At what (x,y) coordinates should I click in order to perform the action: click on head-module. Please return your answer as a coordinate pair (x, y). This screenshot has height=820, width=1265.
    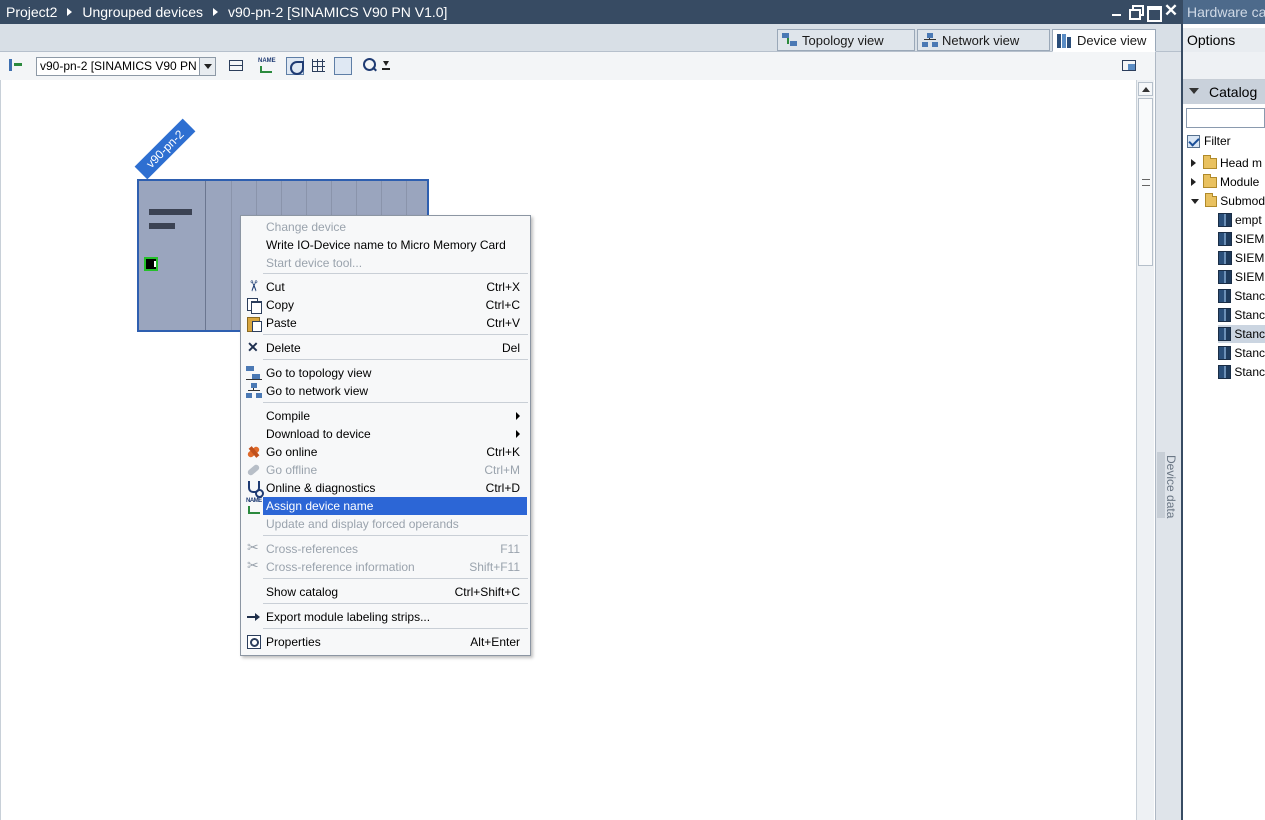
    Looking at the image, I should click on (172, 255).